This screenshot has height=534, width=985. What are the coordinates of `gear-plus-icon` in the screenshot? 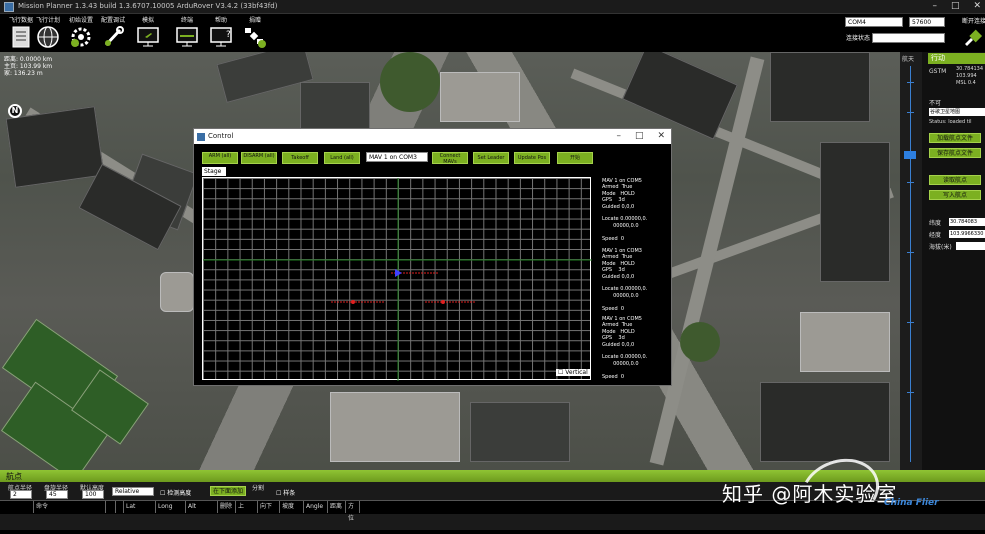 It's located at (81, 37).